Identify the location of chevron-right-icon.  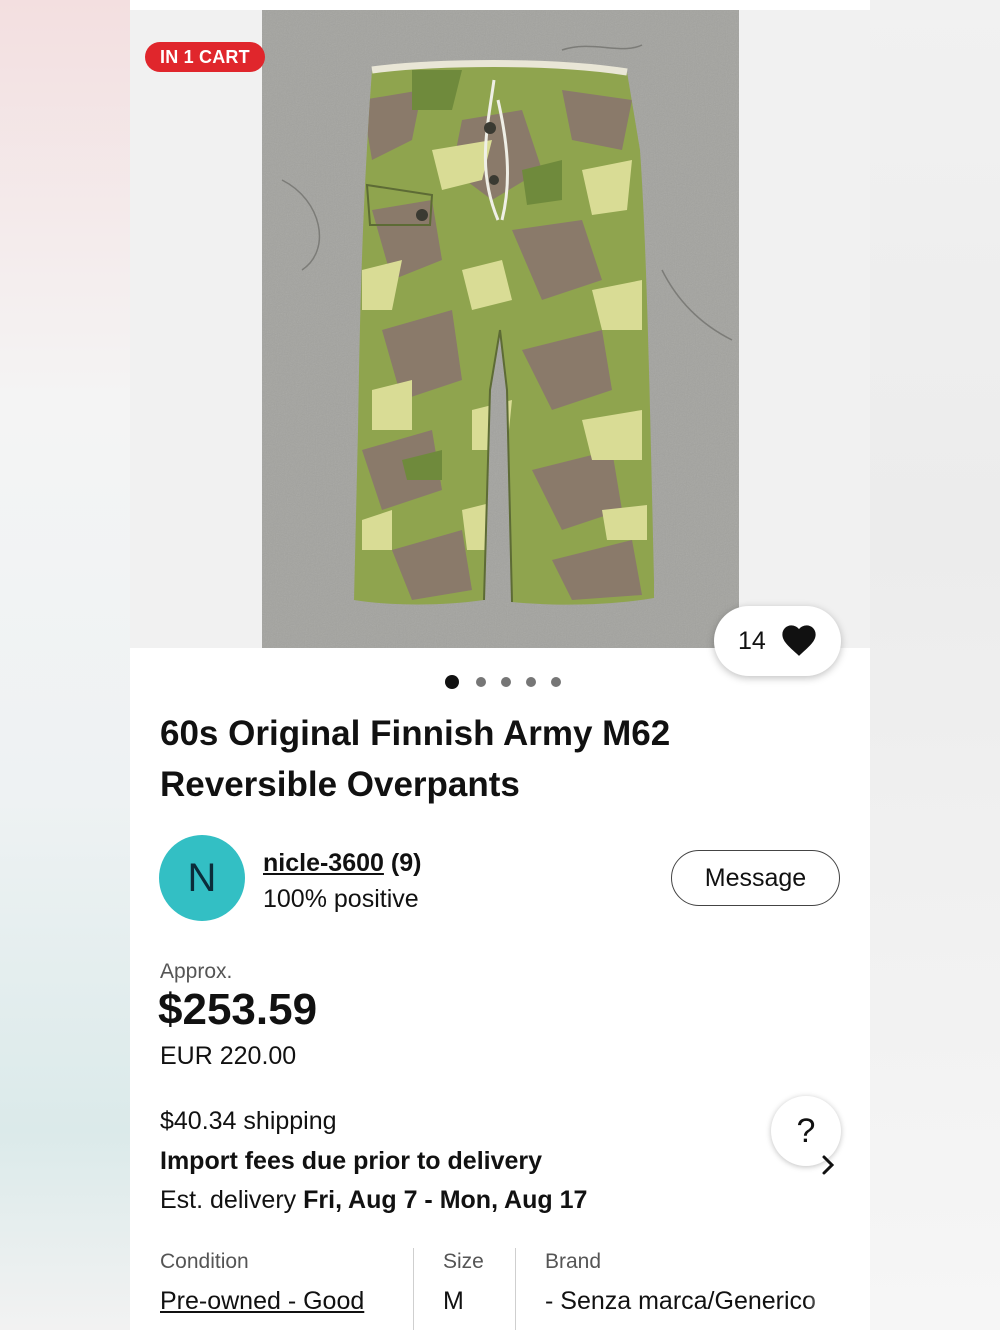
(828, 1165).